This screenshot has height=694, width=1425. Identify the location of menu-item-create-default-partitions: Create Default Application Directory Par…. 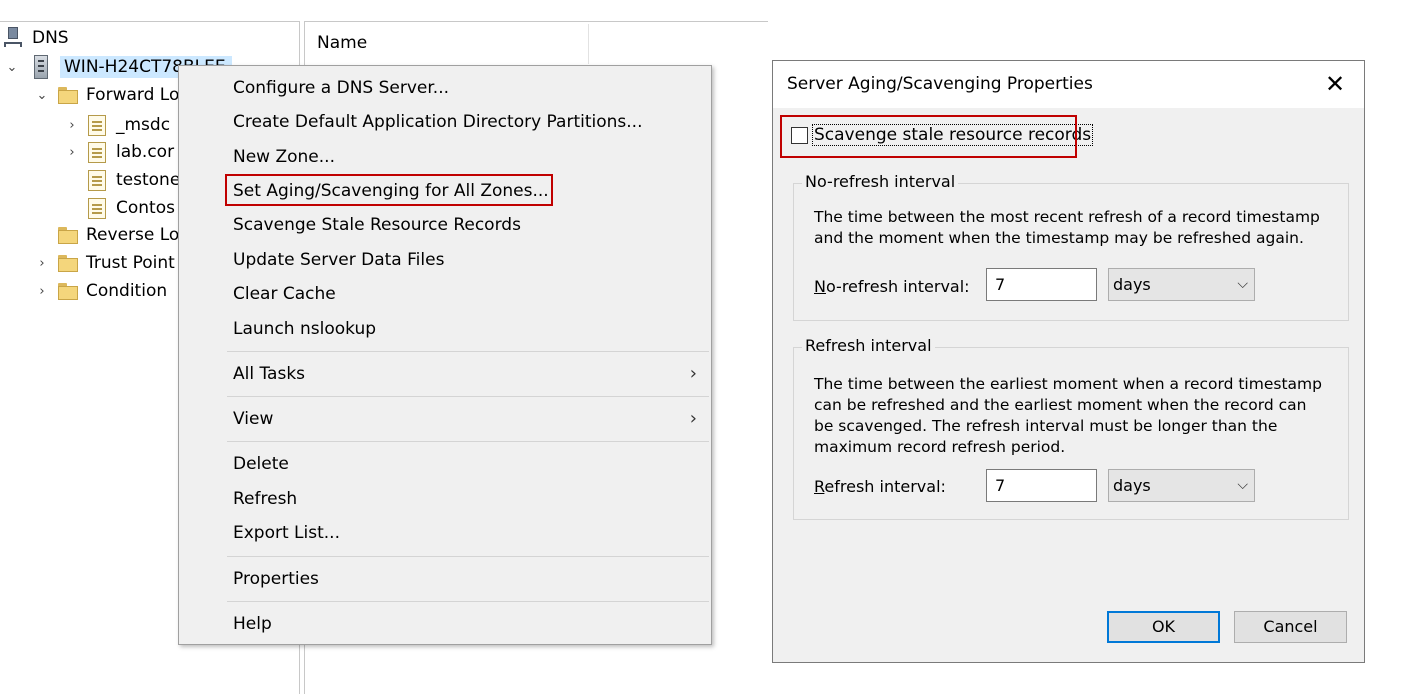
(437, 122).